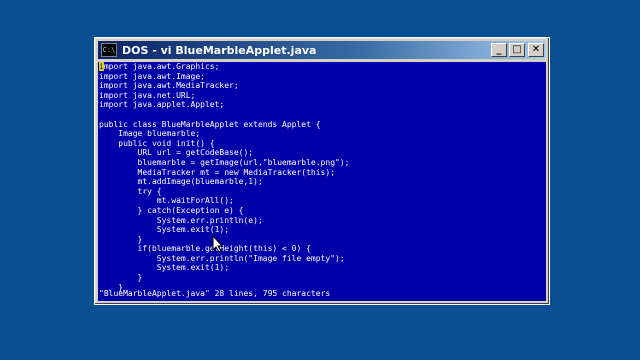 The image size is (640, 360). I want to click on maximize-button: □, so click(517, 50).